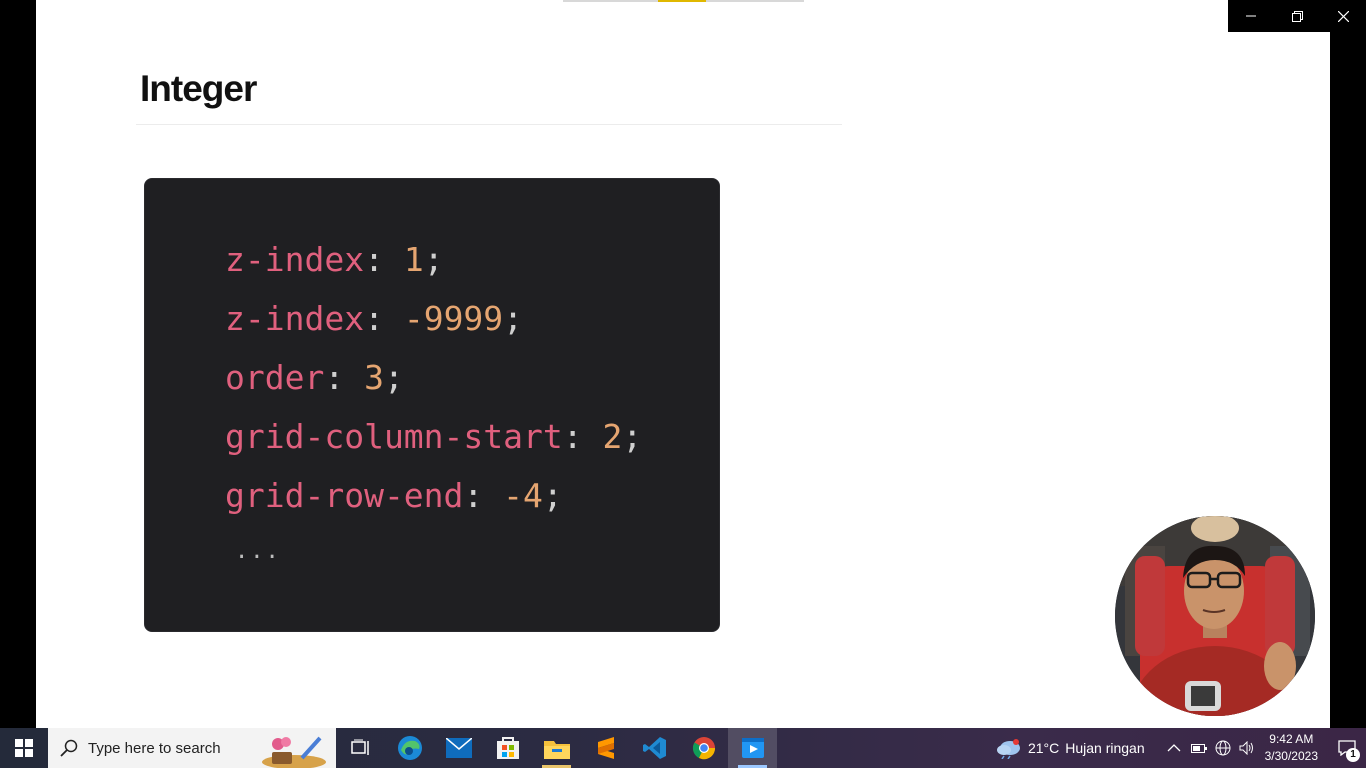 The image size is (1366, 768). I want to click on title-divider, so click(489, 124).